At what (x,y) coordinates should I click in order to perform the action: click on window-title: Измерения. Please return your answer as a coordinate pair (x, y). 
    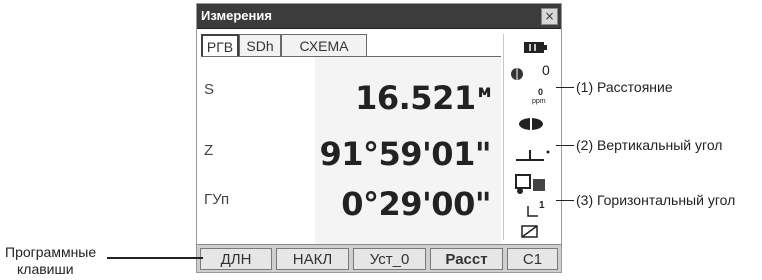
    Looking at the image, I should click on (236, 15).